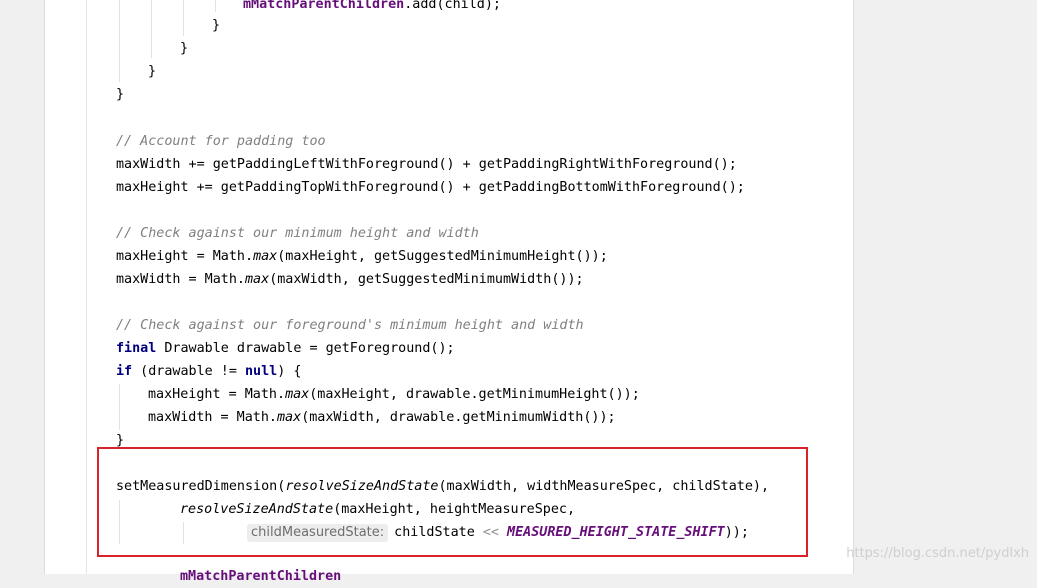 The image size is (1037, 588). Describe the element at coordinates (937, 553) in the screenshot. I see `watermark: https://blog.csdn.net/pydlxh` at that location.